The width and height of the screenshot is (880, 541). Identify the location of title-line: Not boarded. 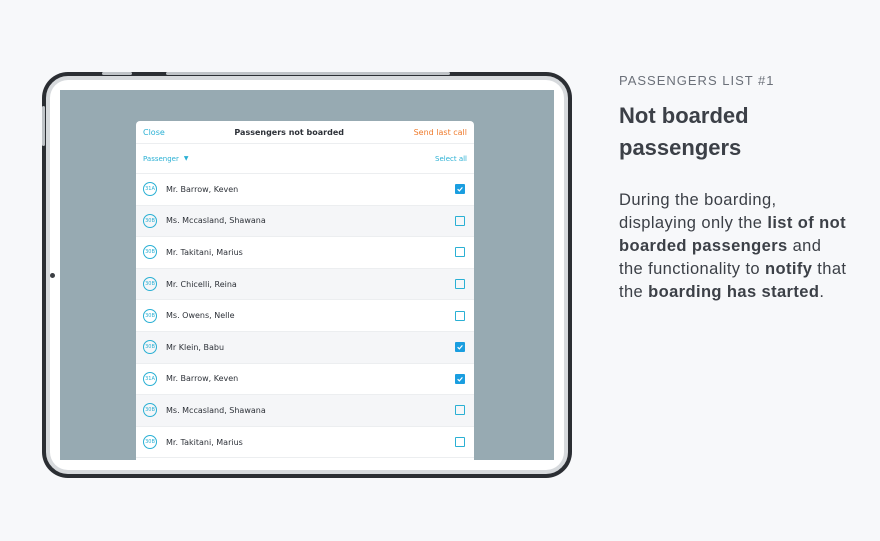
(684, 115).